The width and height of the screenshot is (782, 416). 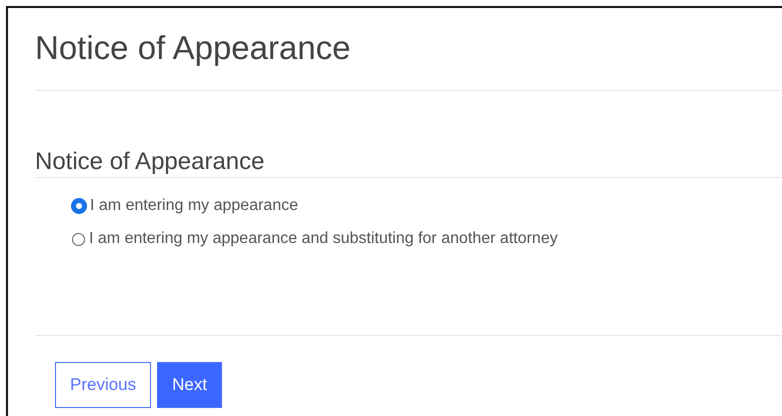 I want to click on next-button: Next, so click(x=189, y=385).